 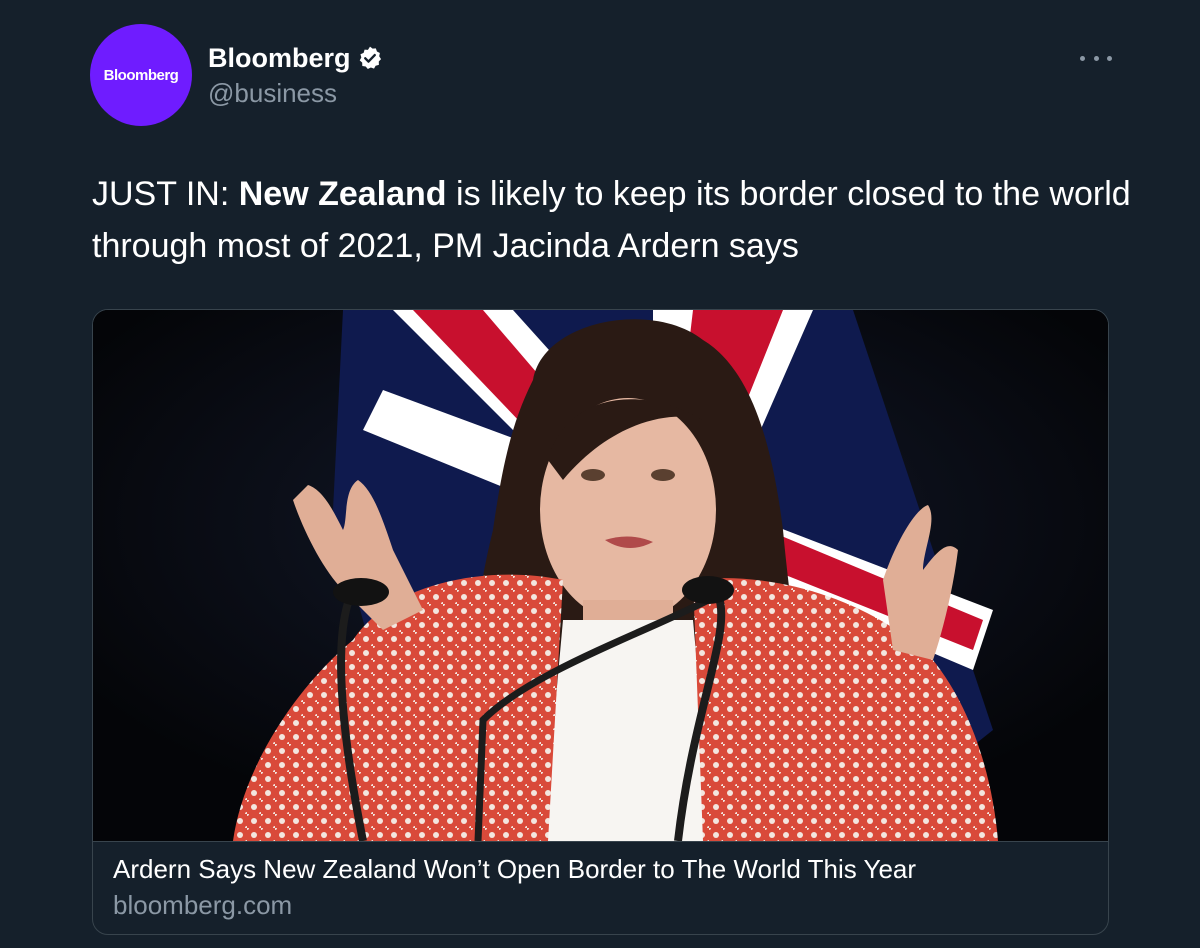 I want to click on author-info: Bloomberg @business, so click(x=295, y=74).